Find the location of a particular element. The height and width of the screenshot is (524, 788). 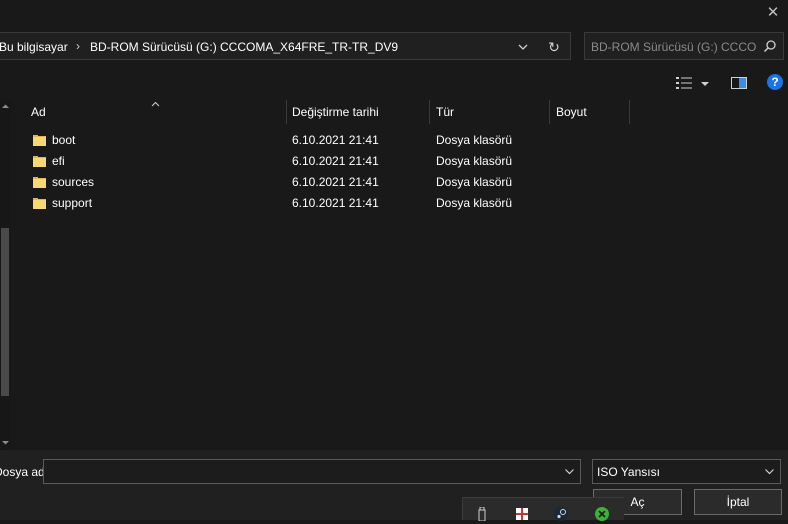

scroll-up-arrow-icon is located at coordinates (5, 106).